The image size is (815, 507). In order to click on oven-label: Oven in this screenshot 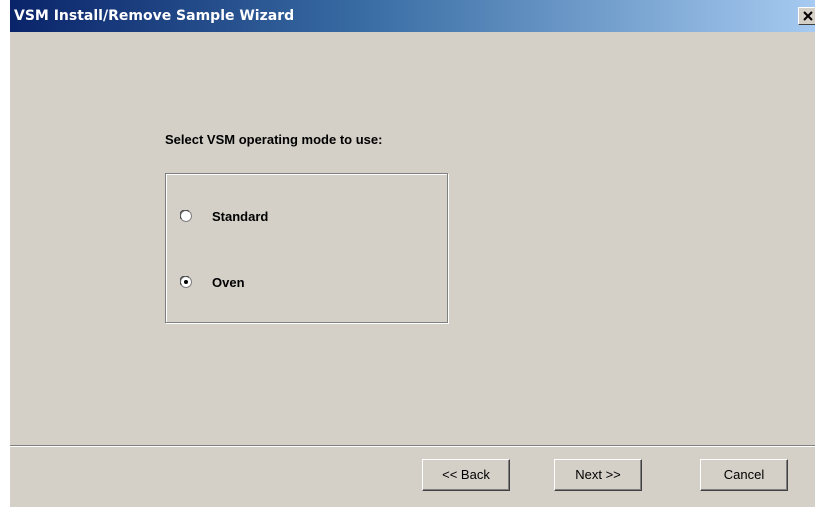, I will do `click(228, 282)`.